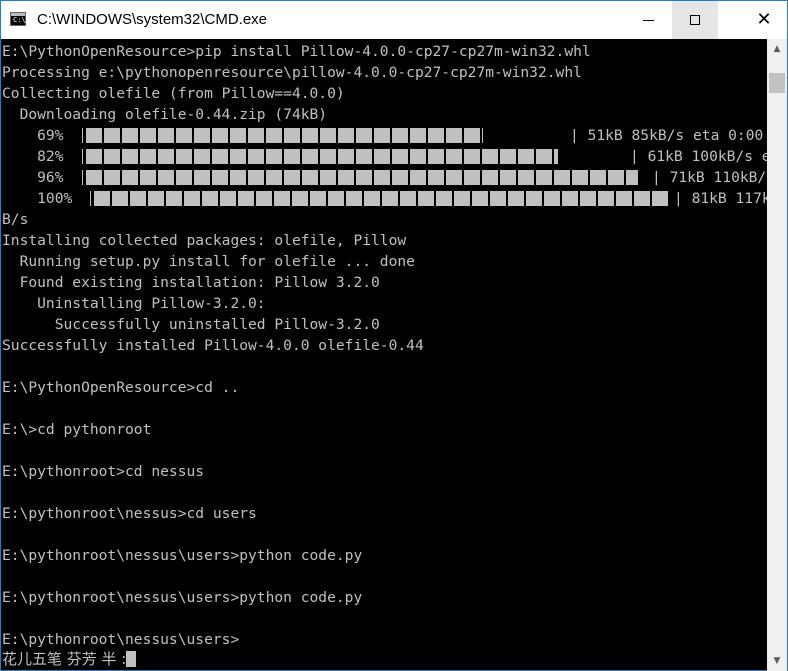 The width and height of the screenshot is (788, 671). I want to click on maximize-button, so click(695, 20).